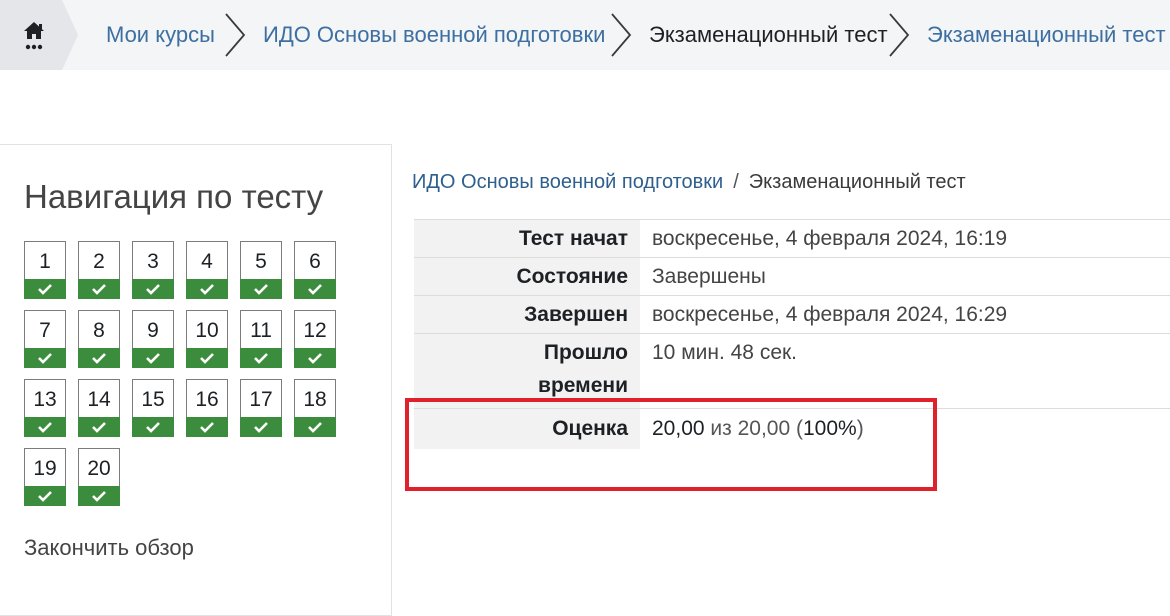 The height and width of the screenshot is (616, 1170). I want to click on home-icon, so click(34, 36).